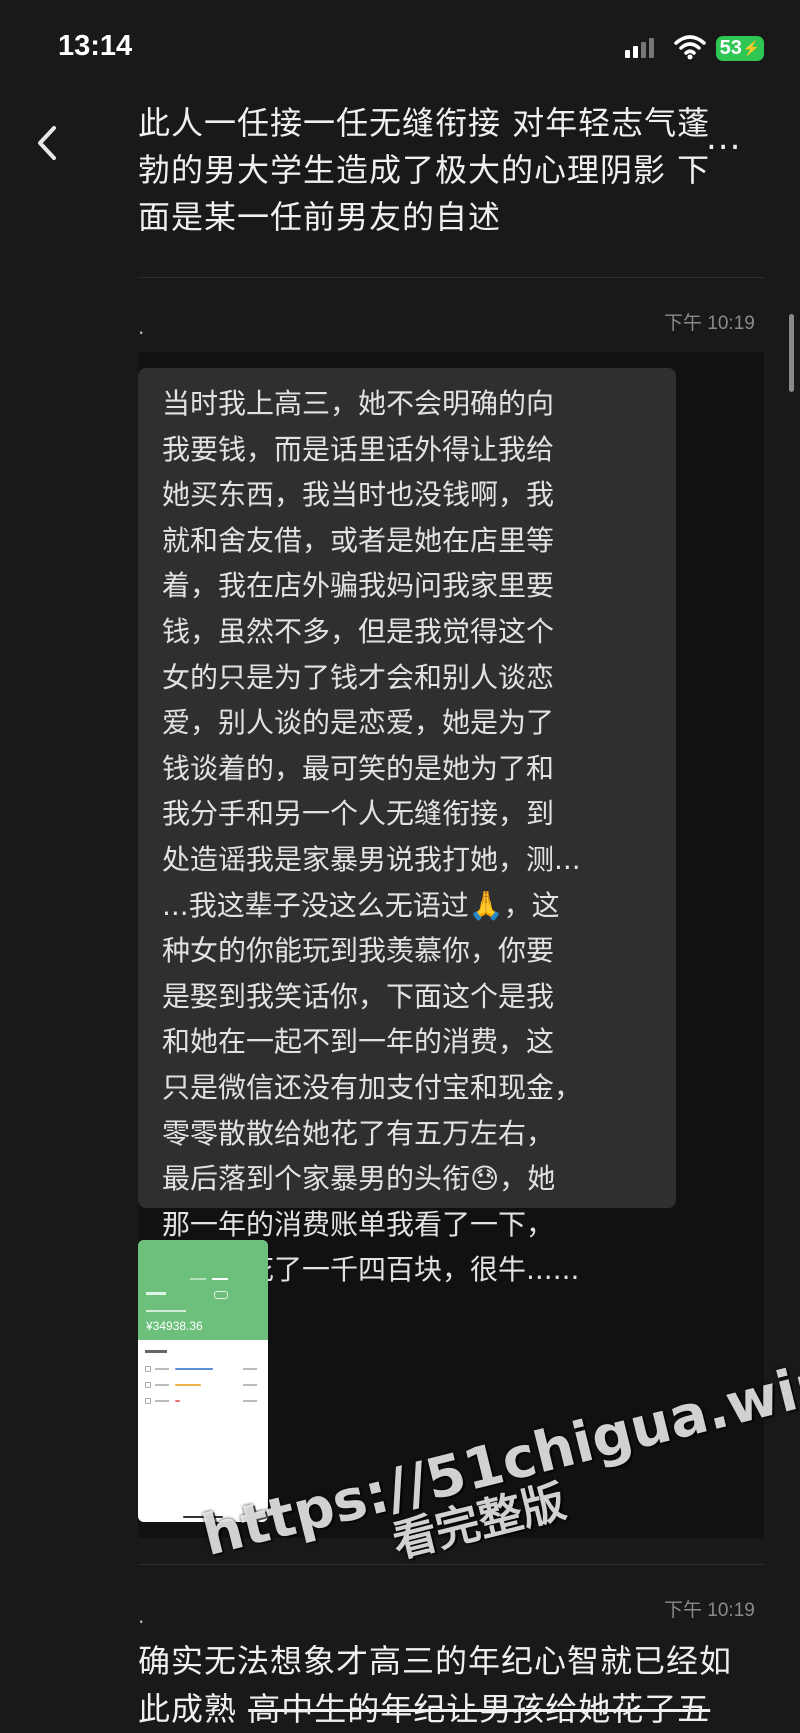 The height and width of the screenshot is (1733, 800). Describe the element at coordinates (358, 677) in the screenshot. I see `message-line: 女的只是为了钱才会和别人谈恋` at that location.